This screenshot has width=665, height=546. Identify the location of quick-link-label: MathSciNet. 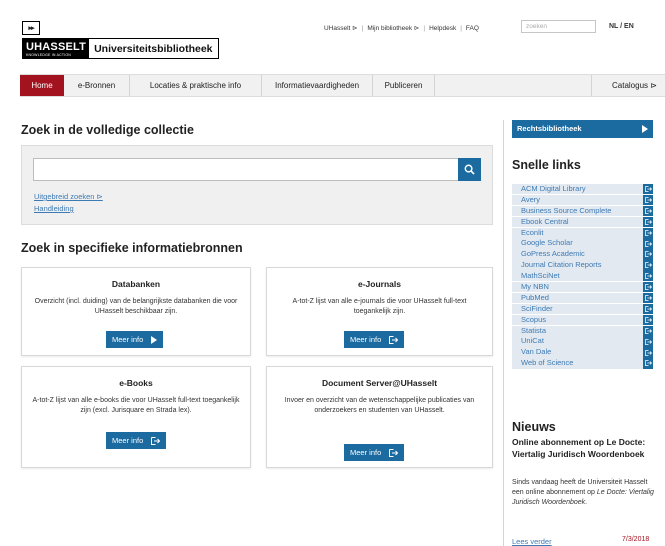
(540, 276).